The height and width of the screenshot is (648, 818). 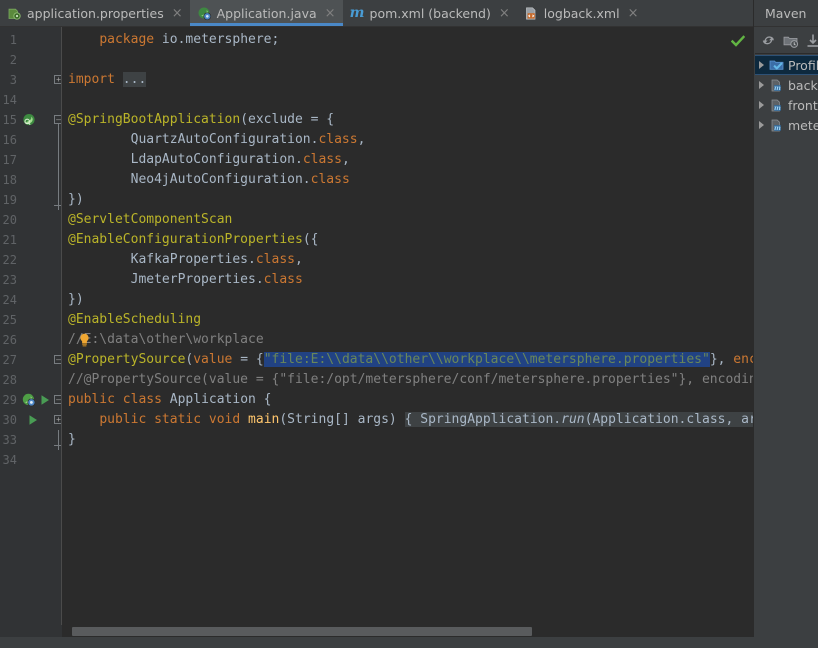 I want to click on gutter-line-33: 33, so click(x=31, y=440).